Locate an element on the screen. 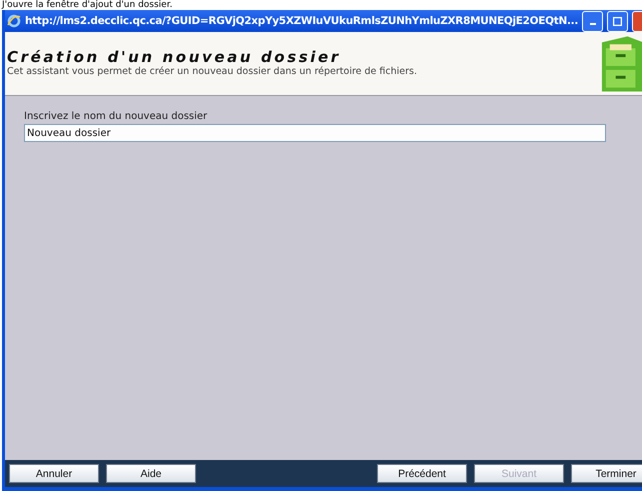  wizard-title: Création d'un nouveau dossier is located at coordinates (174, 57).